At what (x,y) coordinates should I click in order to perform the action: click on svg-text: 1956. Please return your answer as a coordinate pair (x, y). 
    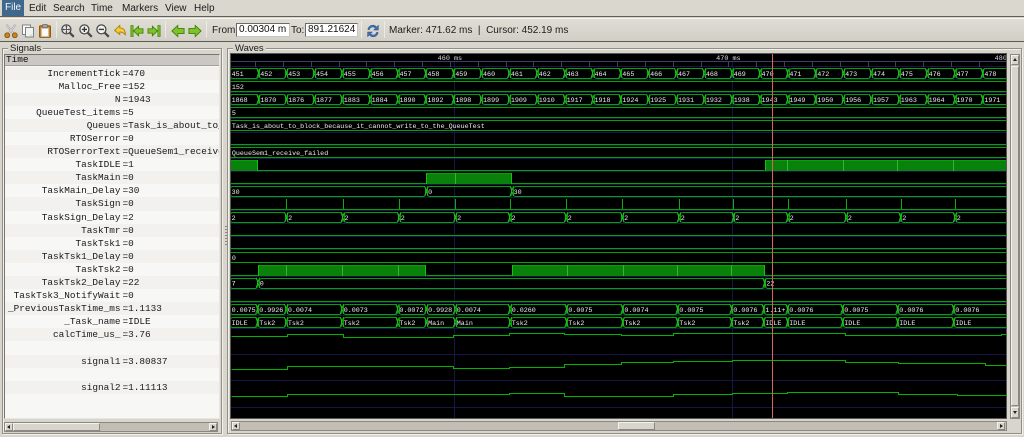
    Looking at the image, I should click on (853, 101).